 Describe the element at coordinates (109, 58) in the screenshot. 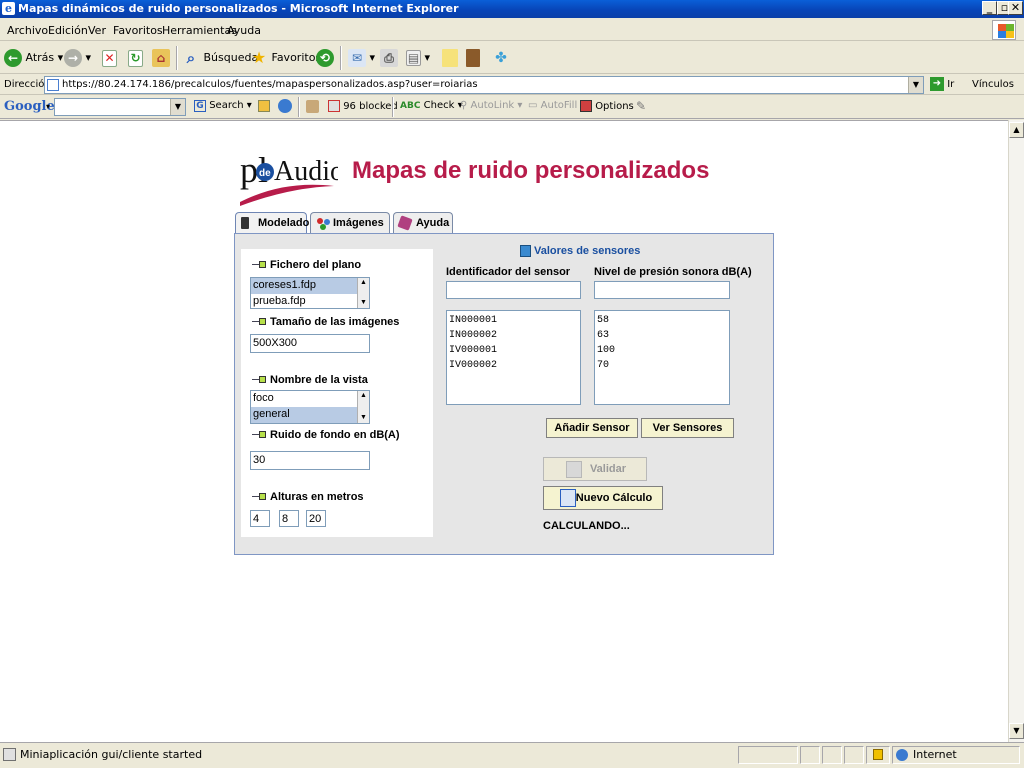

I see `stop-button: ✕` at that location.